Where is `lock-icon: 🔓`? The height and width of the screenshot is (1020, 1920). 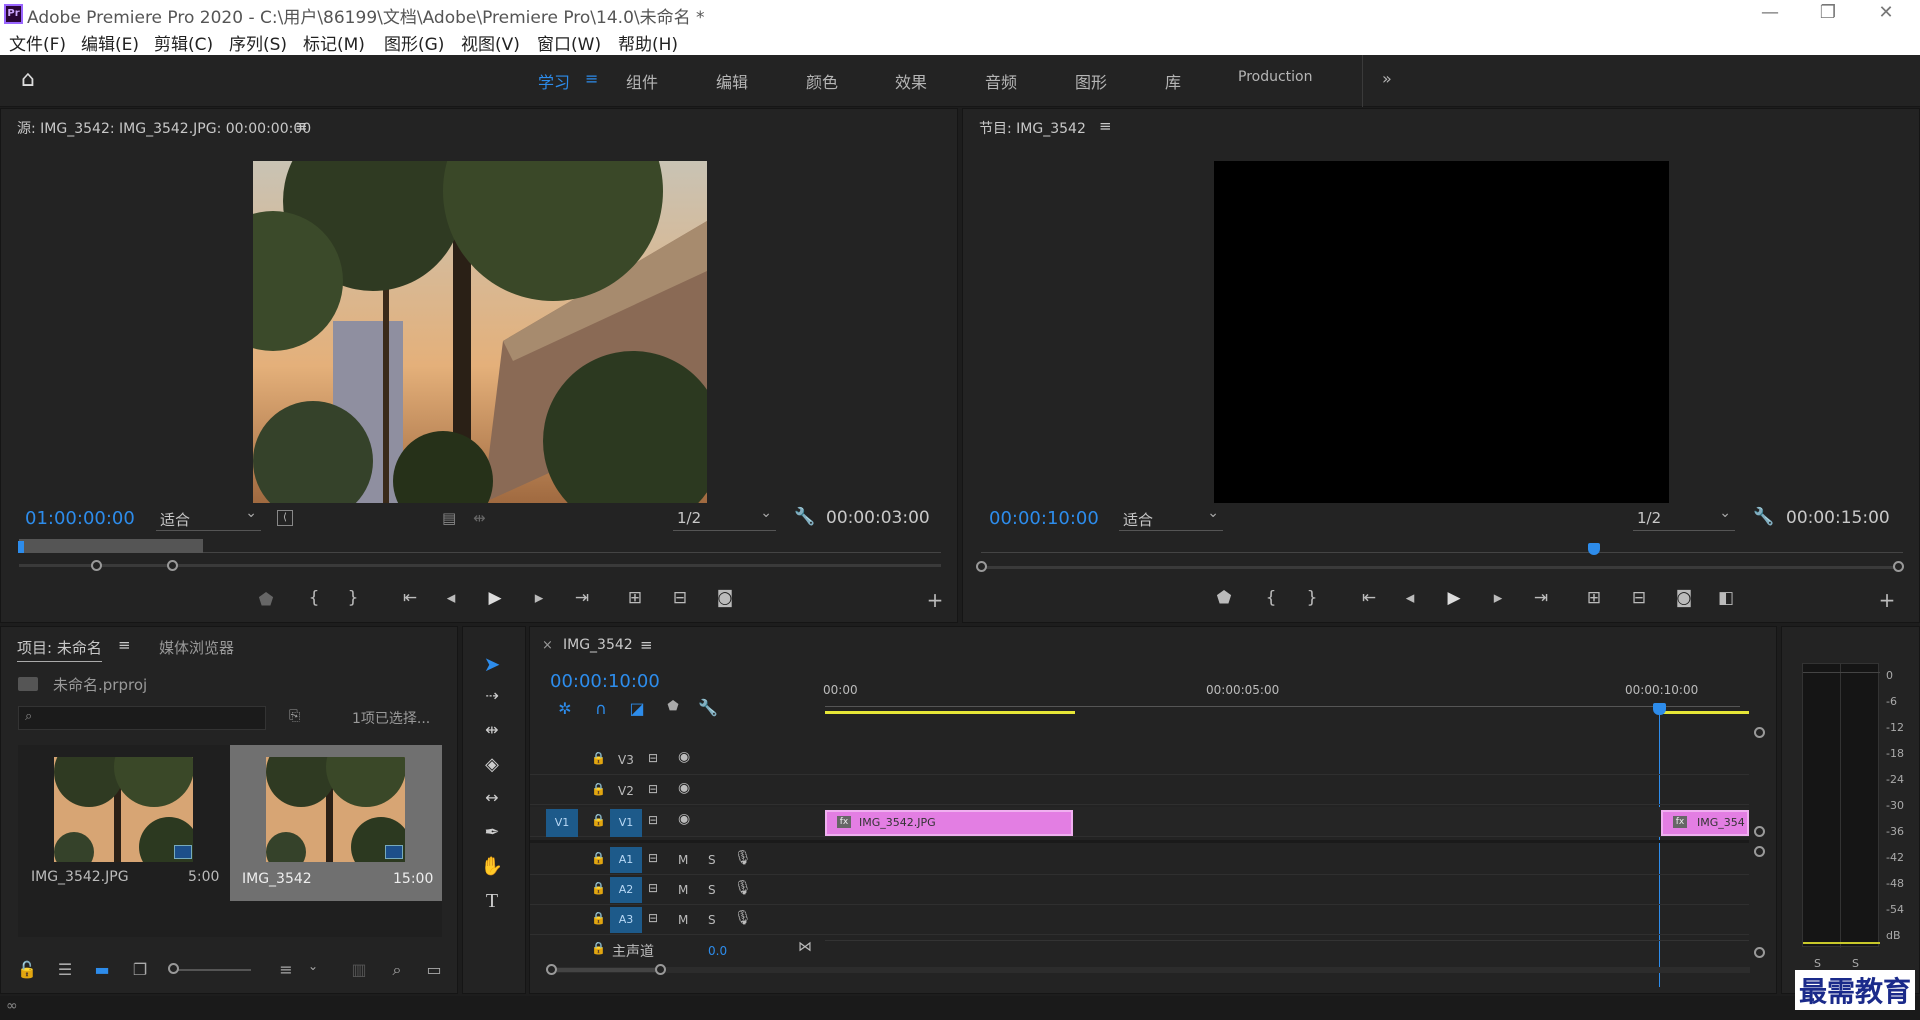
lock-icon: 🔓 is located at coordinates (27, 969).